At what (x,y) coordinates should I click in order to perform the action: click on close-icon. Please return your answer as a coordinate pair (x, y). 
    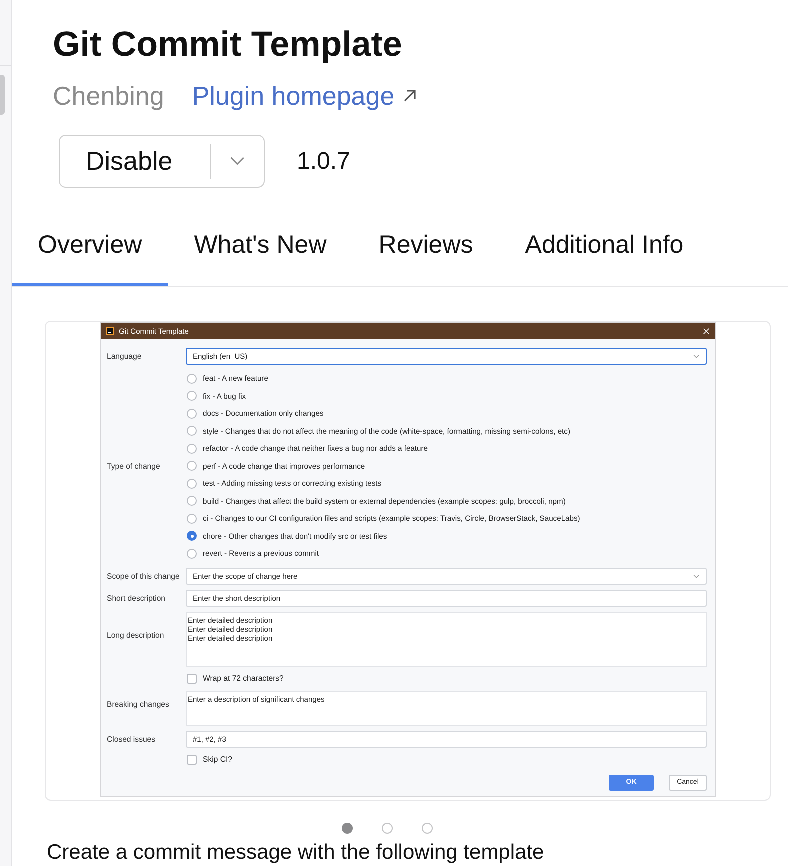
    Looking at the image, I should click on (706, 331).